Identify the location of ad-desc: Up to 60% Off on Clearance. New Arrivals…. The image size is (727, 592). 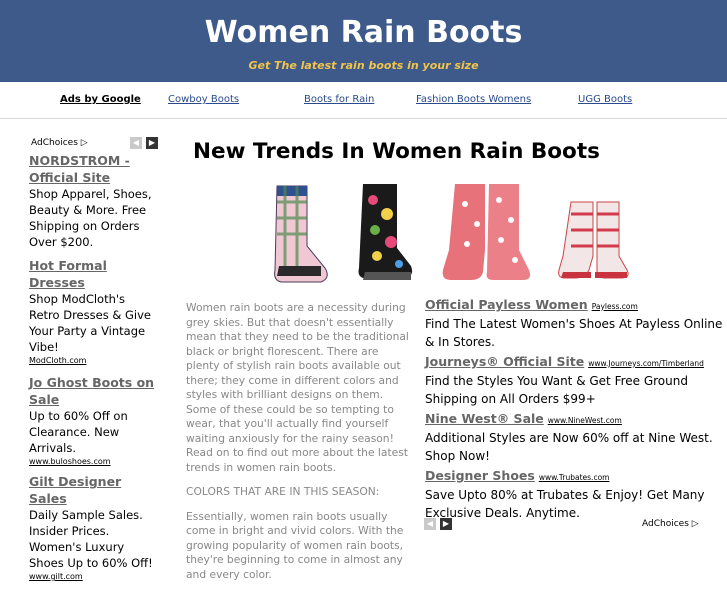
(78, 432).